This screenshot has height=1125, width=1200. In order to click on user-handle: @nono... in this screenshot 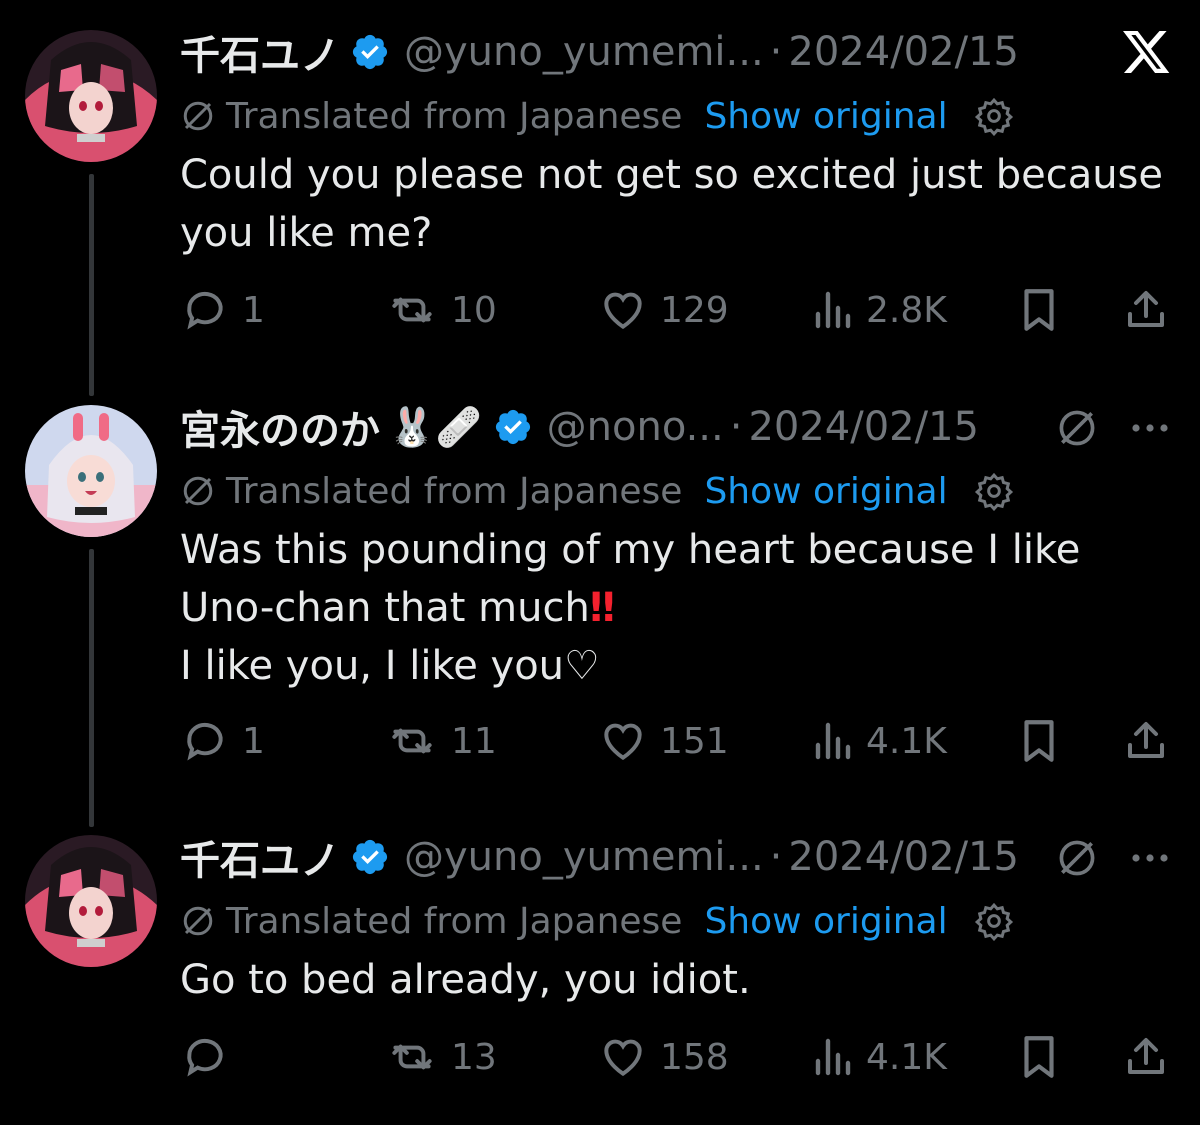, I will do `click(635, 427)`.